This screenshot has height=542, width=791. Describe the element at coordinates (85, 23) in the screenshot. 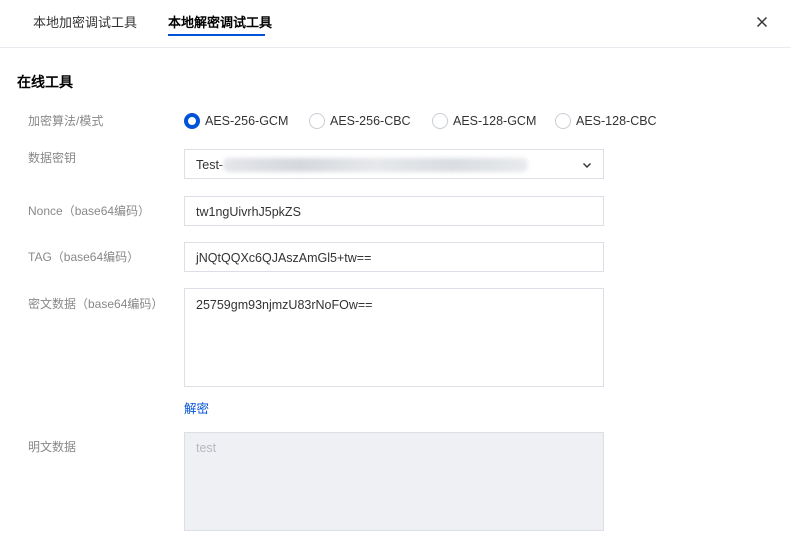

I see `tab-local-encrypt: 本地加密调试工具` at that location.